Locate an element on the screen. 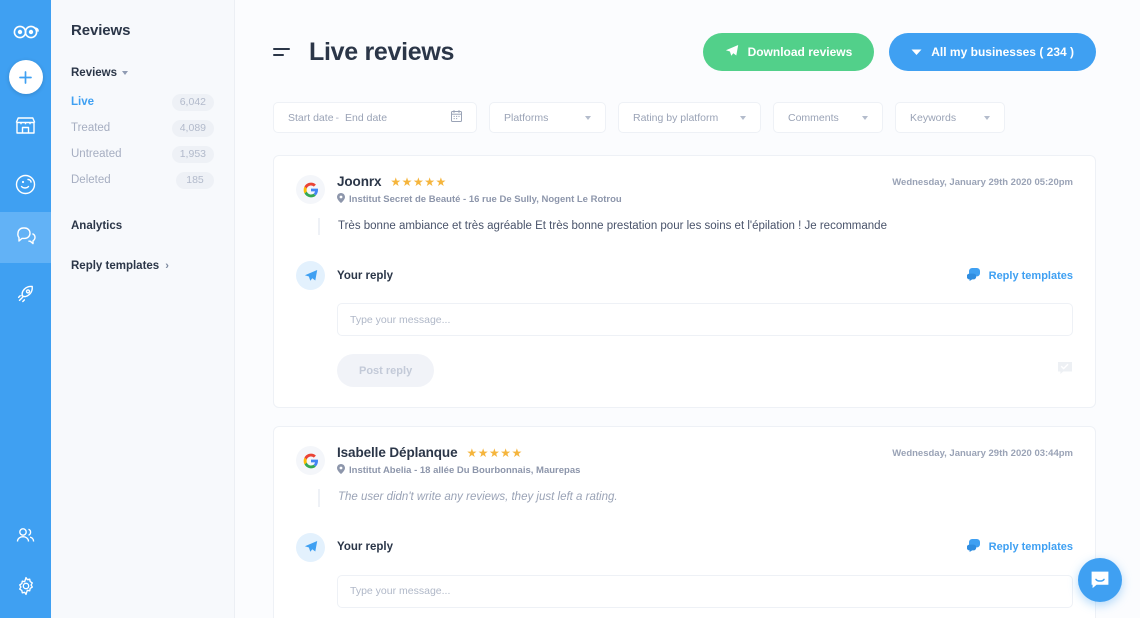 This screenshot has width=1140, height=618. chevron-right-icon: › is located at coordinates (167, 266).